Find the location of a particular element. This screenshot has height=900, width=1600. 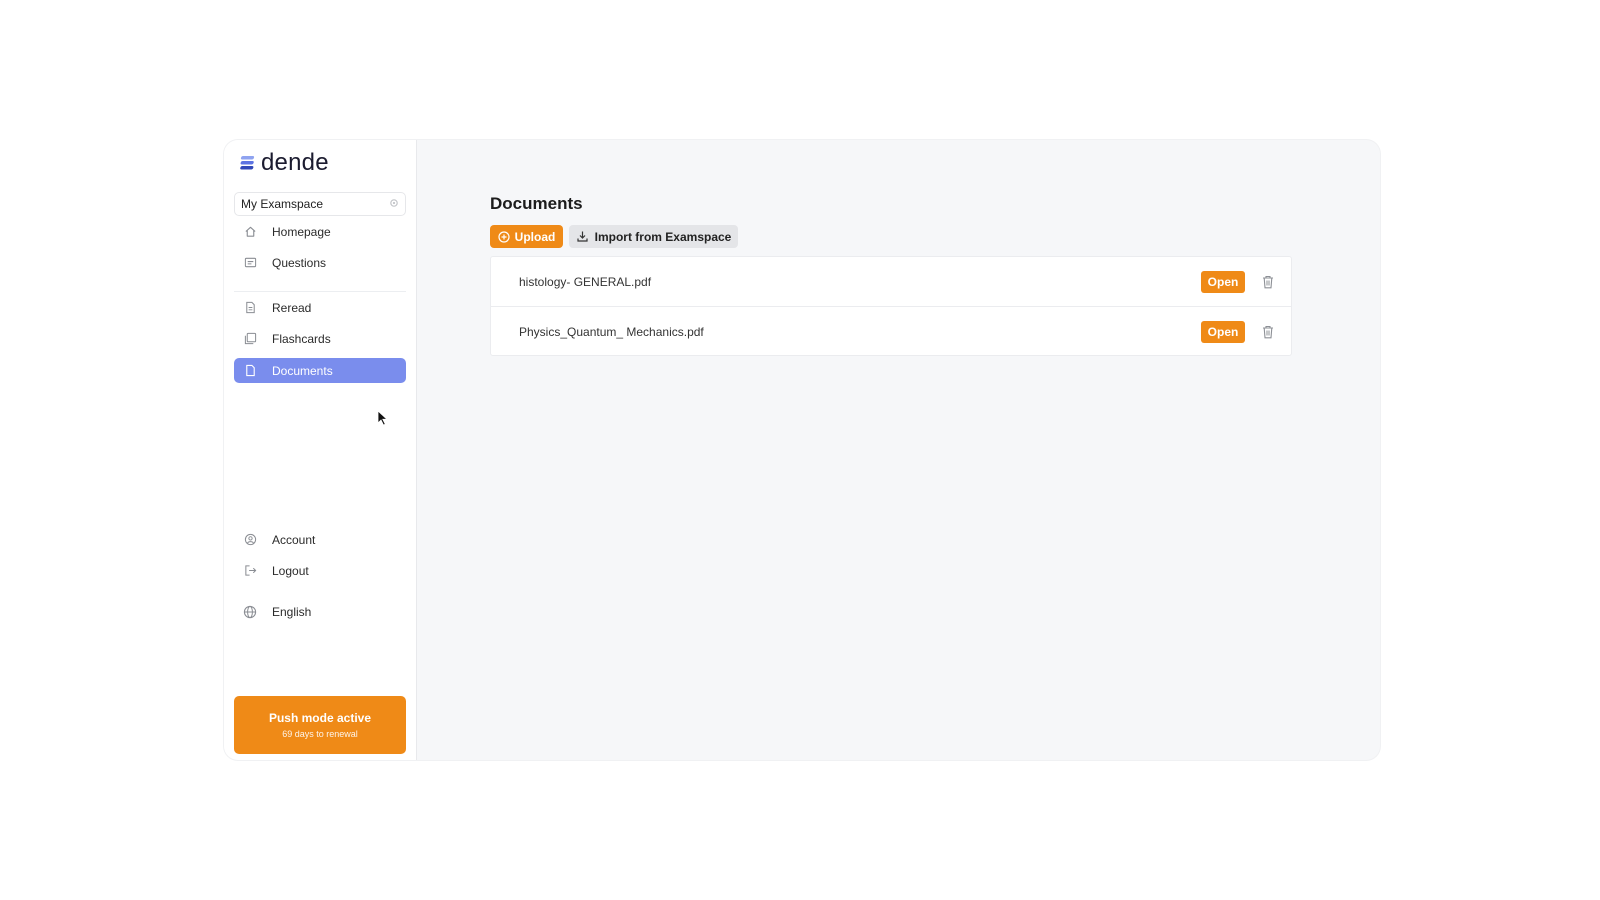

brand-logo: dende is located at coordinates (284, 162).